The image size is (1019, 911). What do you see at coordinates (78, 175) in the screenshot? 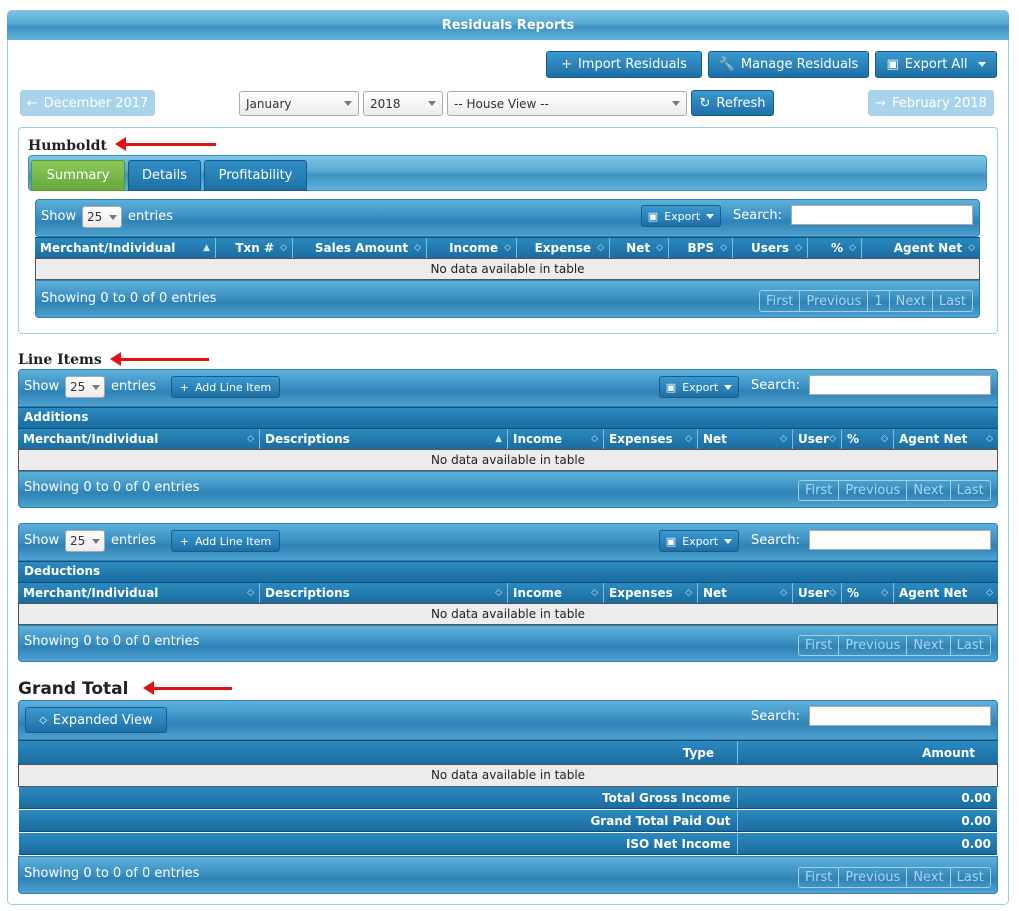
I see `tab-summary: Summary` at bounding box center [78, 175].